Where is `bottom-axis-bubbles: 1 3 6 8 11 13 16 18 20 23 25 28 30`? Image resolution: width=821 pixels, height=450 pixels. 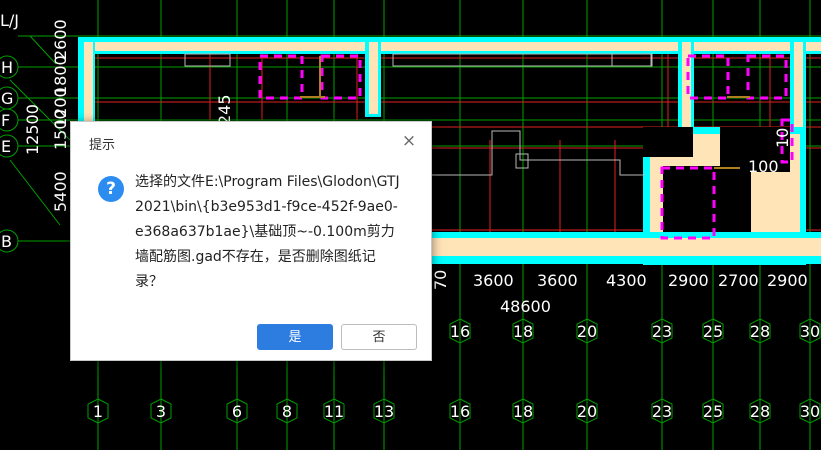 bottom-axis-bubbles: 1 3 6 8 11 13 16 18 20 23 25 28 30 is located at coordinates (454, 411).